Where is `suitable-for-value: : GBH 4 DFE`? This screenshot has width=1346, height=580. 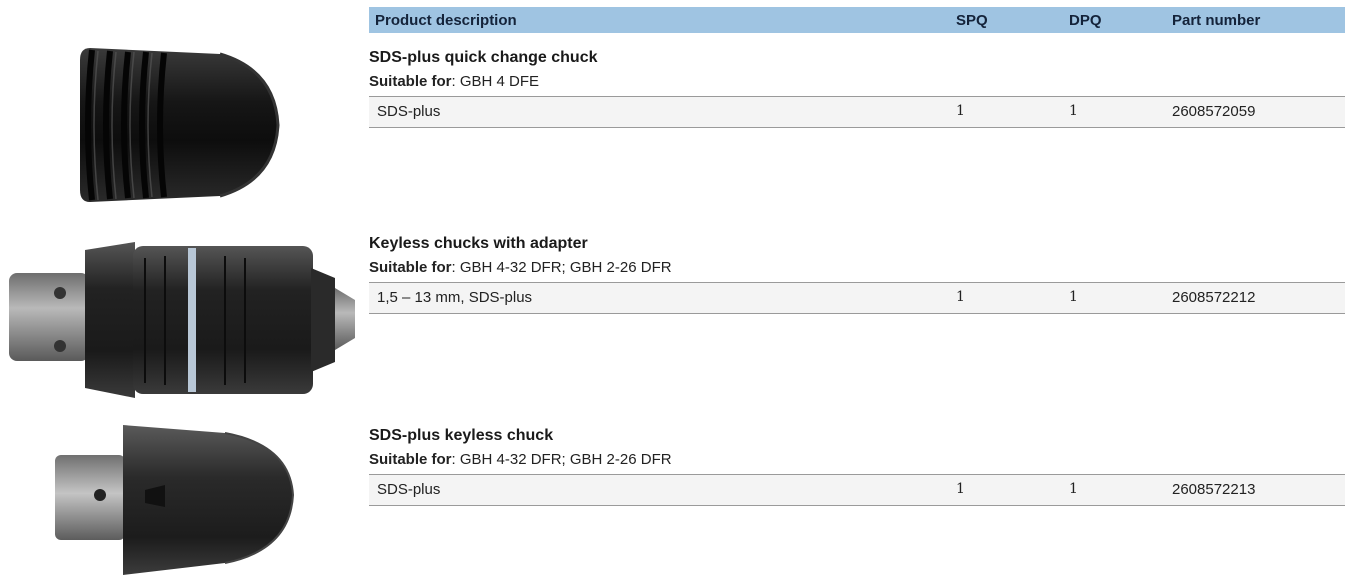 suitable-for-value: : GBH 4 DFE is located at coordinates (495, 81).